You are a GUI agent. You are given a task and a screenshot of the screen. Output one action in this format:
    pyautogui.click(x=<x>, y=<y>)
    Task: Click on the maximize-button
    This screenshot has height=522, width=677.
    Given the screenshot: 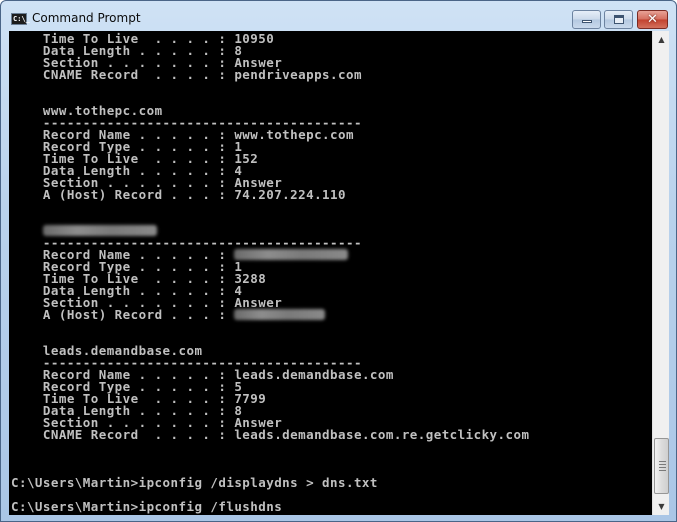 What is the action you would take?
    pyautogui.click(x=618, y=19)
    